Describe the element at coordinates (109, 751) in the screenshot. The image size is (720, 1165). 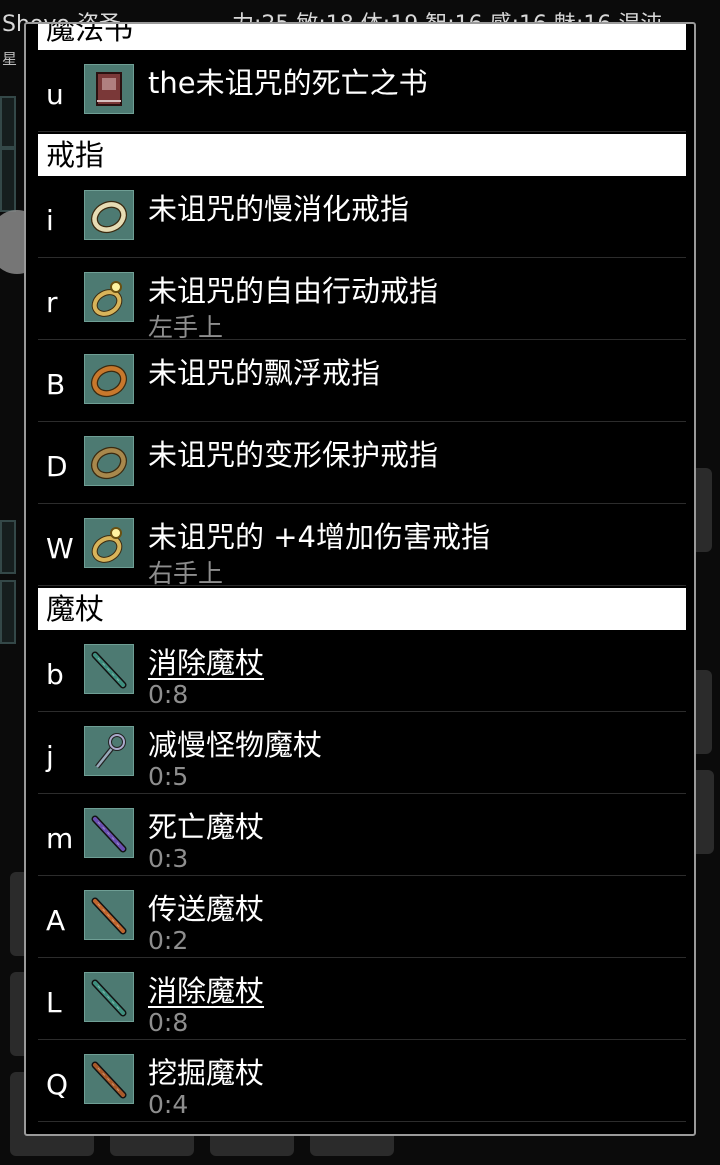
I see `staff-icon` at that location.